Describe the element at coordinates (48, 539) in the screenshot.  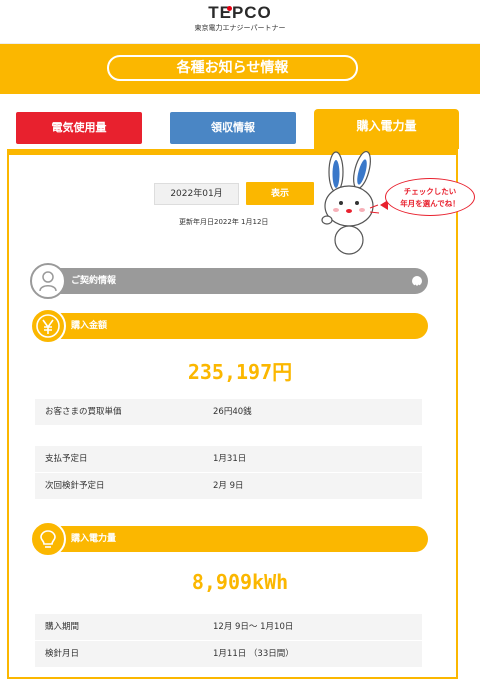
I see `lightbulb-icon` at that location.